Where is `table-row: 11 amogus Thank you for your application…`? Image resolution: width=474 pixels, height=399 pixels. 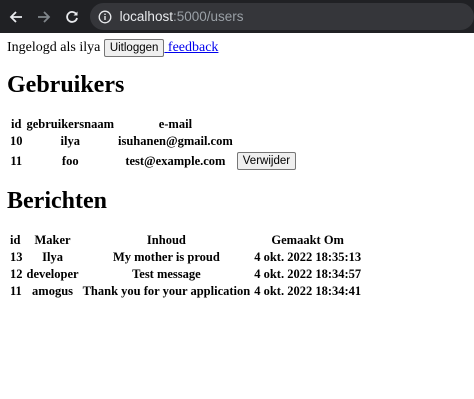 table-row: 11 amogus Thank you for your application… is located at coordinates (185, 291).